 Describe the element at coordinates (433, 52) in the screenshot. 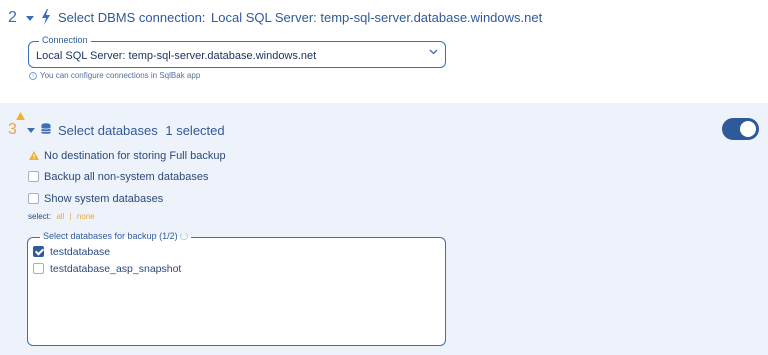

I see `chevron-down-icon` at that location.